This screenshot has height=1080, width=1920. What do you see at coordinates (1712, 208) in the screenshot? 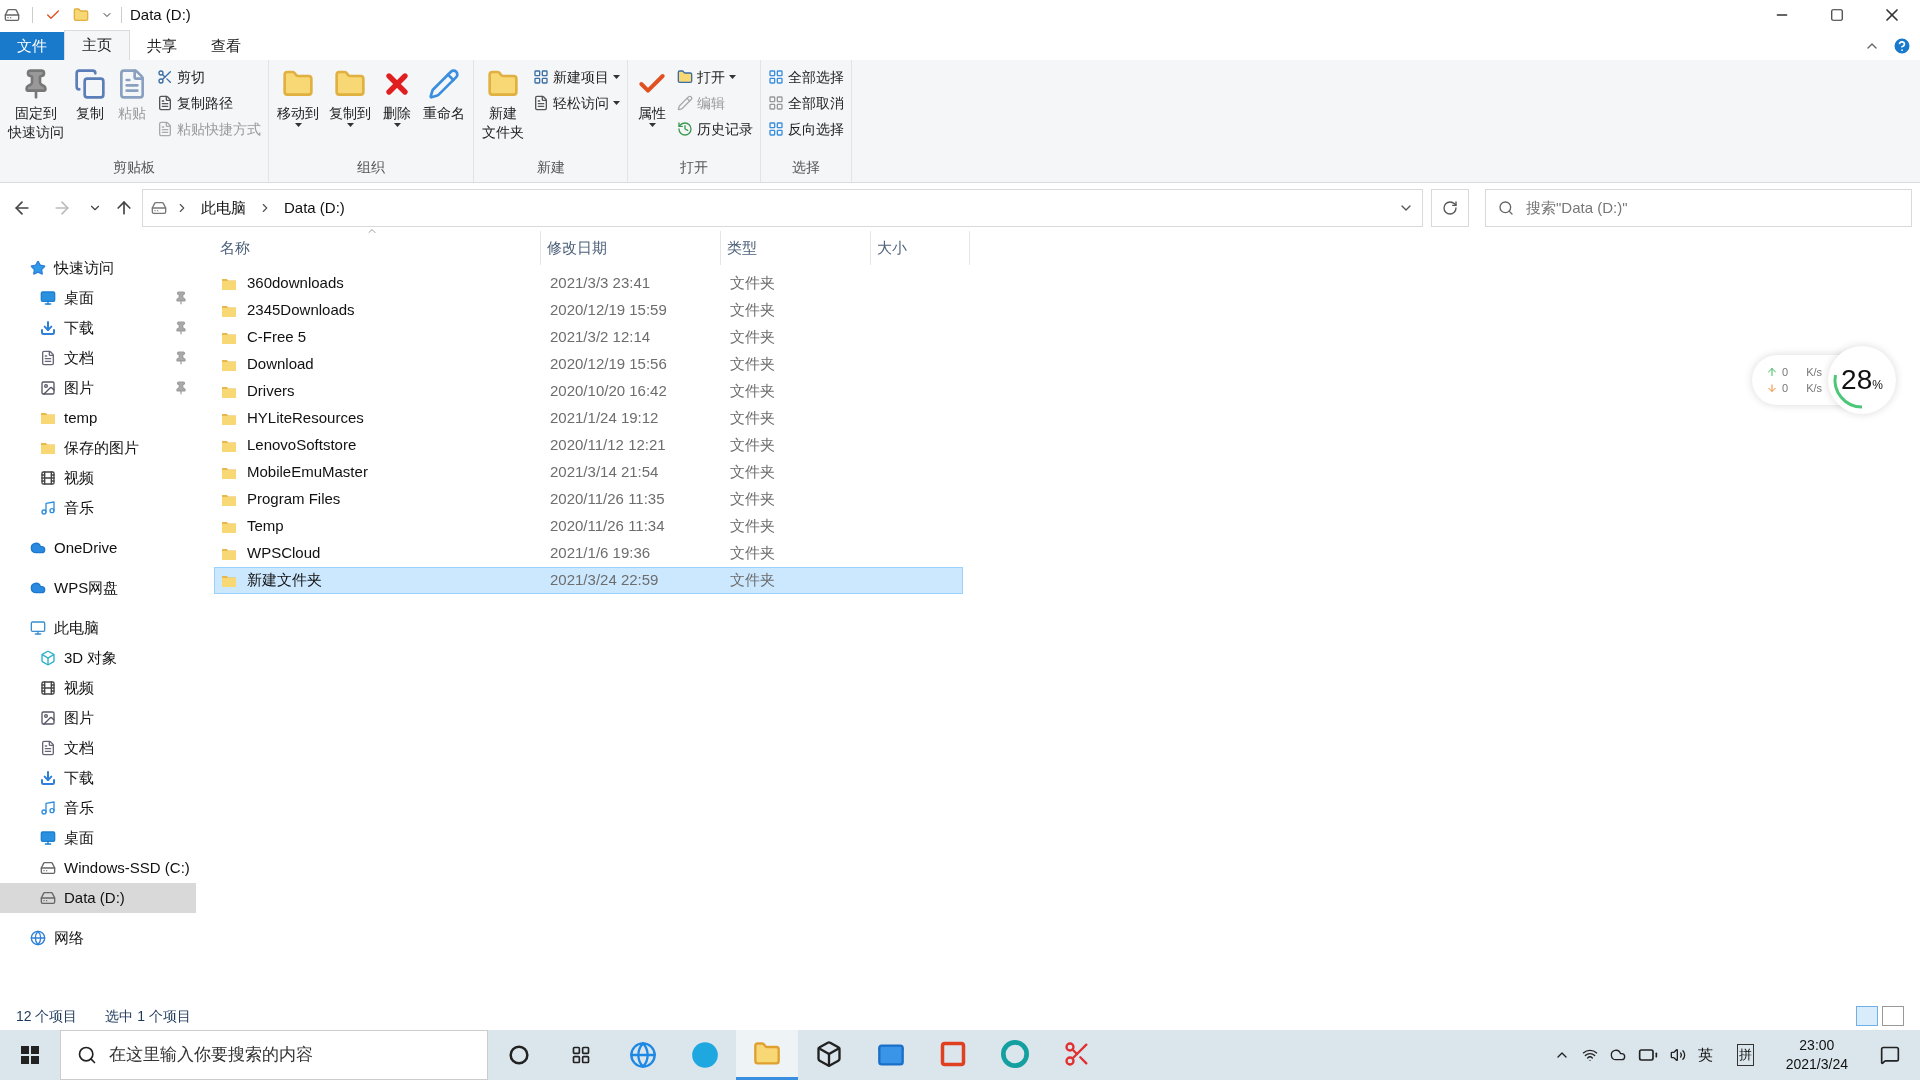
I see `search-field: 搜索"Data (D:)"` at bounding box center [1712, 208].